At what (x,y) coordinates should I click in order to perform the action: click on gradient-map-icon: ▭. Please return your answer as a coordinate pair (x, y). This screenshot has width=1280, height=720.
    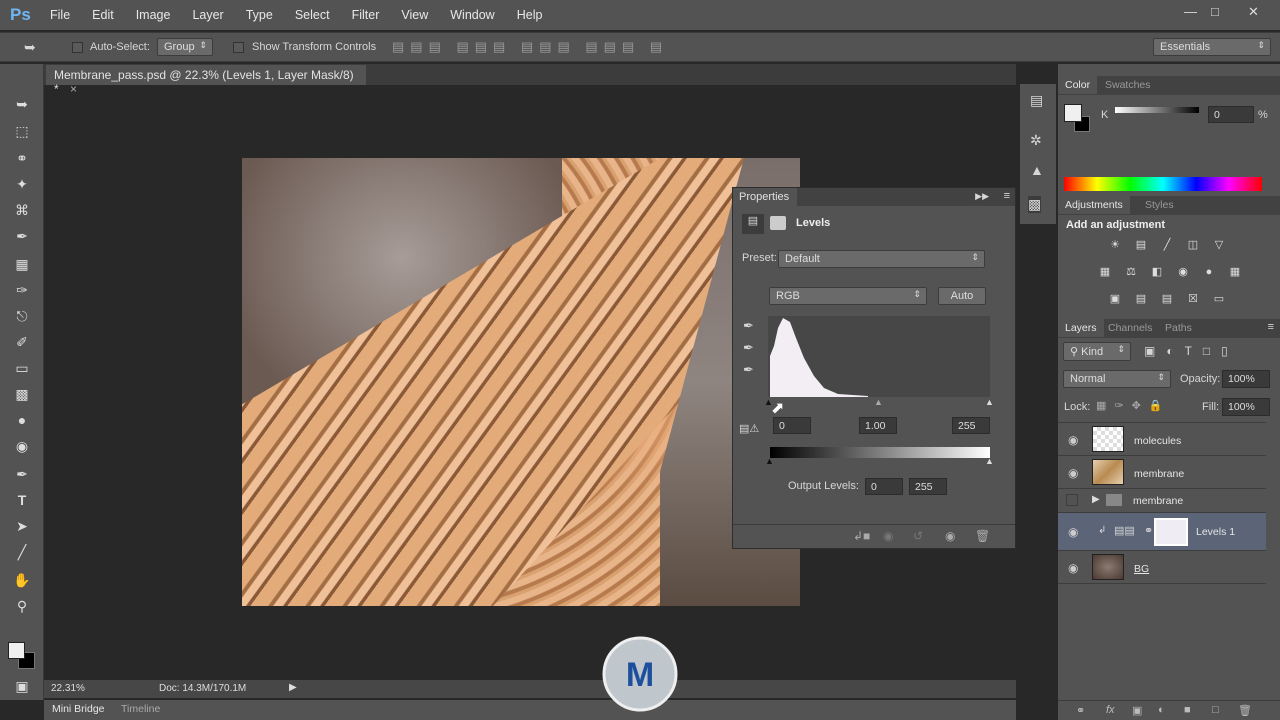
    Looking at the image, I should click on (1219, 299).